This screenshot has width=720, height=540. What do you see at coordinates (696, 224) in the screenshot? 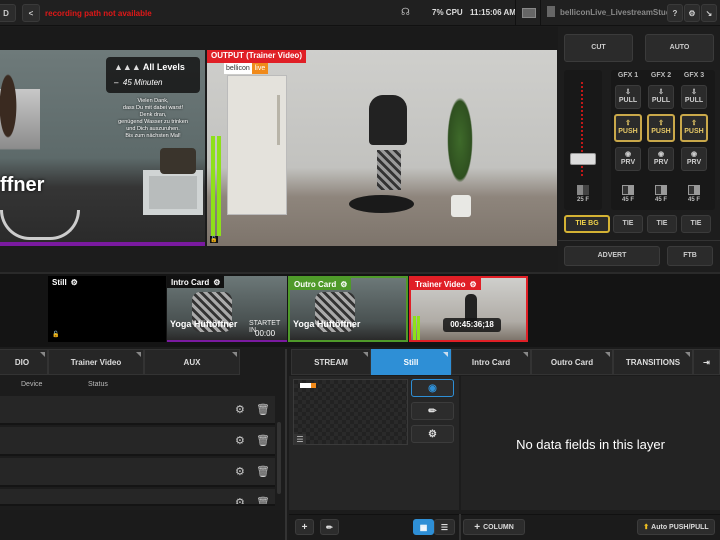
I see `gfx3-tie-button: TIE` at bounding box center [696, 224].